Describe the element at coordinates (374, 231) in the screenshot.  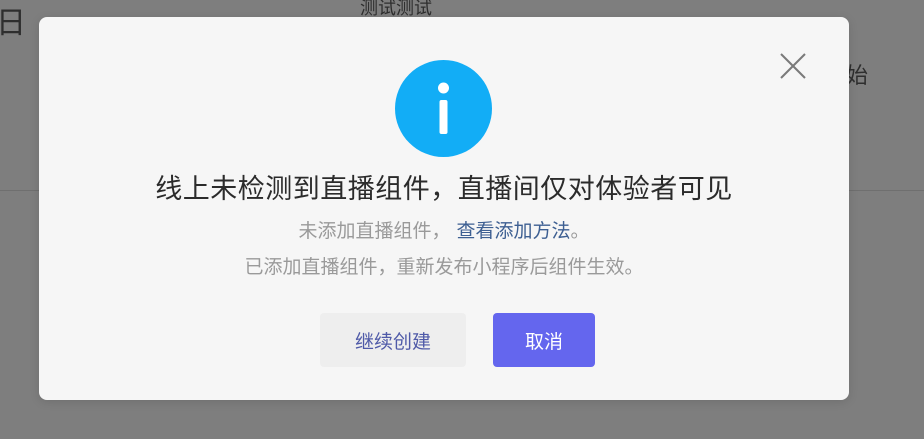
I see `message-line-1-text: 未添加直播组件，` at that location.